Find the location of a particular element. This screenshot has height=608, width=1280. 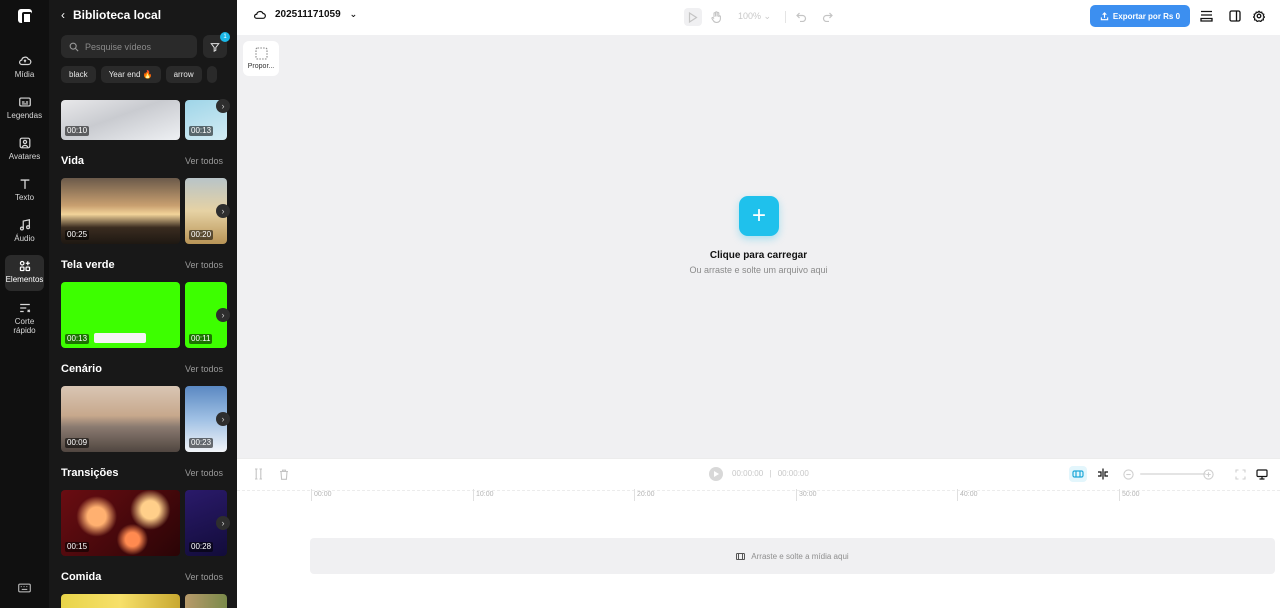

video-duration: 00:15 is located at coordinates (77, 547).